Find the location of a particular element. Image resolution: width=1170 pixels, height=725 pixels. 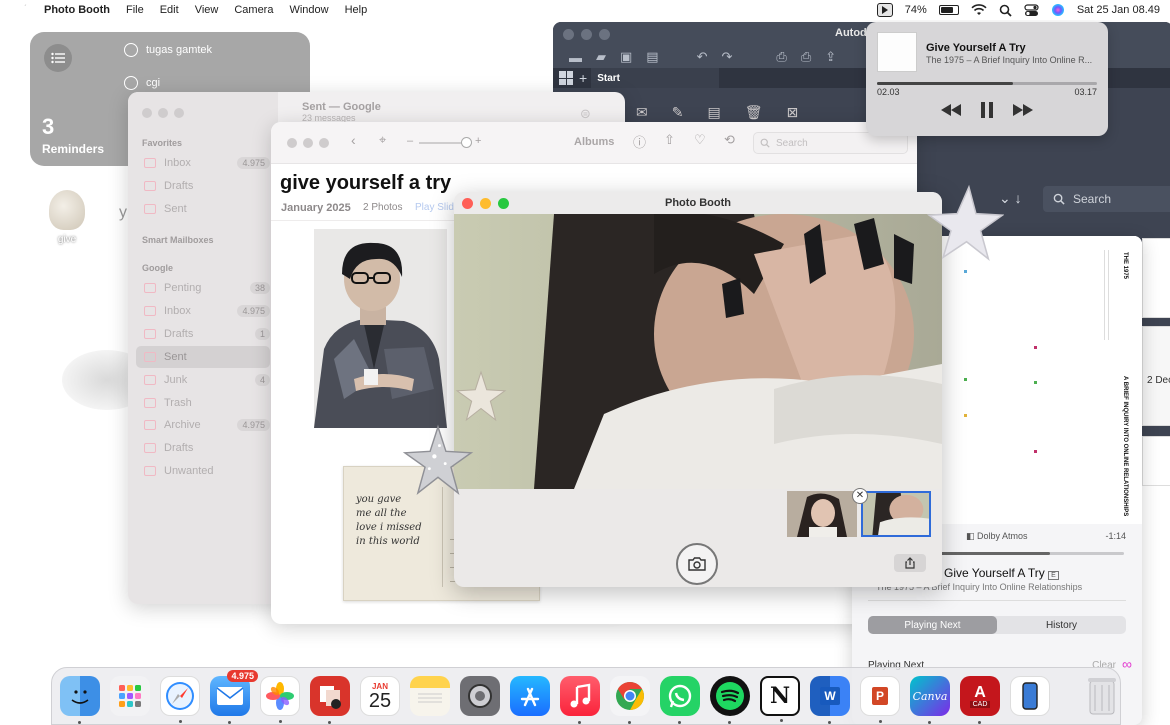

calendar-app-icon: JAN 25 is located at coordinates (380, 696).